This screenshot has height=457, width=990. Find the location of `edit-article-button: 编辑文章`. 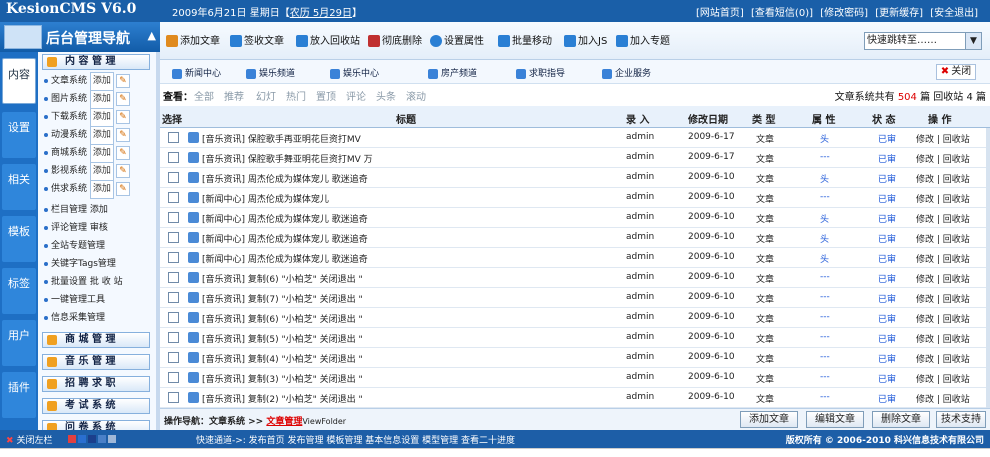

edit-article-button: 编辑文章 is located at coordinates (835, 419).